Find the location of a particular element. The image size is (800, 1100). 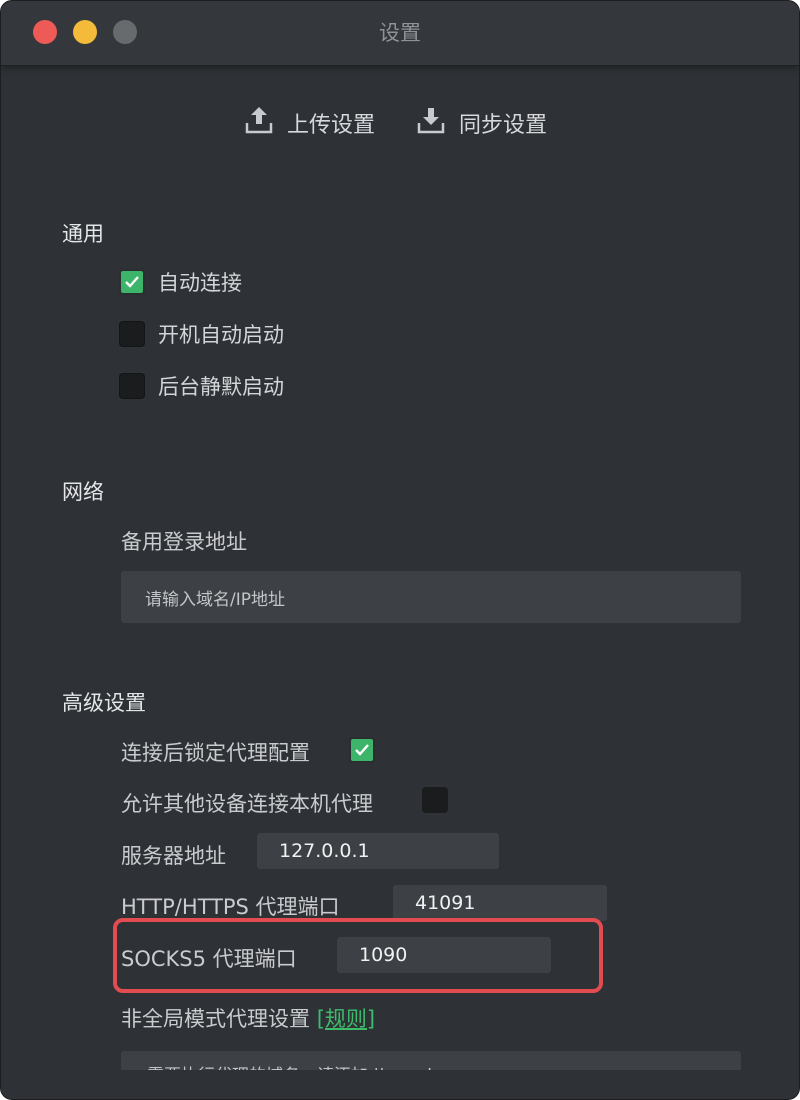

silent-background-checkbox is located at coordinates (132, 386).